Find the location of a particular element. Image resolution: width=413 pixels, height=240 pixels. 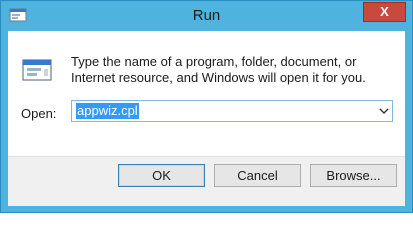

open-label: Open: is located at coordinates (39, 113).